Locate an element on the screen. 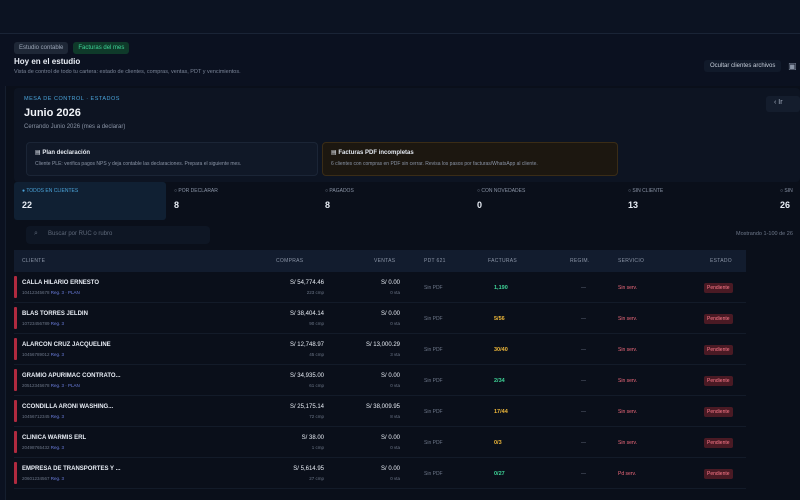 This screenshot has height=500, width=800. th-servicio: SERVICIO is located at coordinates (631, 261).